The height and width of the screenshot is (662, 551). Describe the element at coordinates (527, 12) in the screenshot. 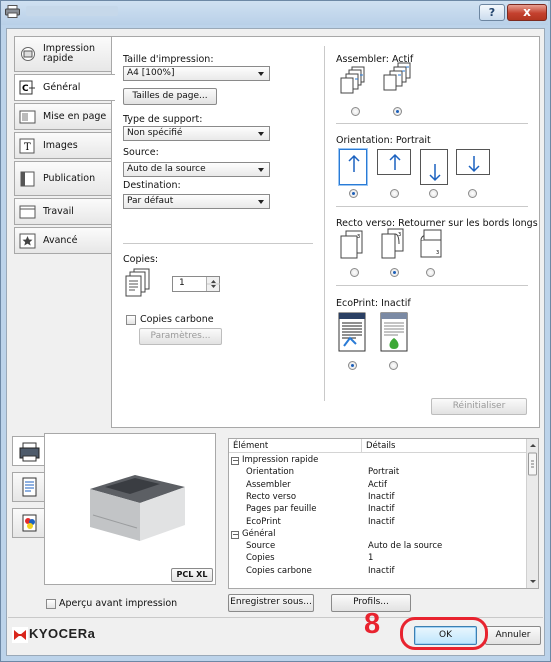

I see `close-button: x` at that location.